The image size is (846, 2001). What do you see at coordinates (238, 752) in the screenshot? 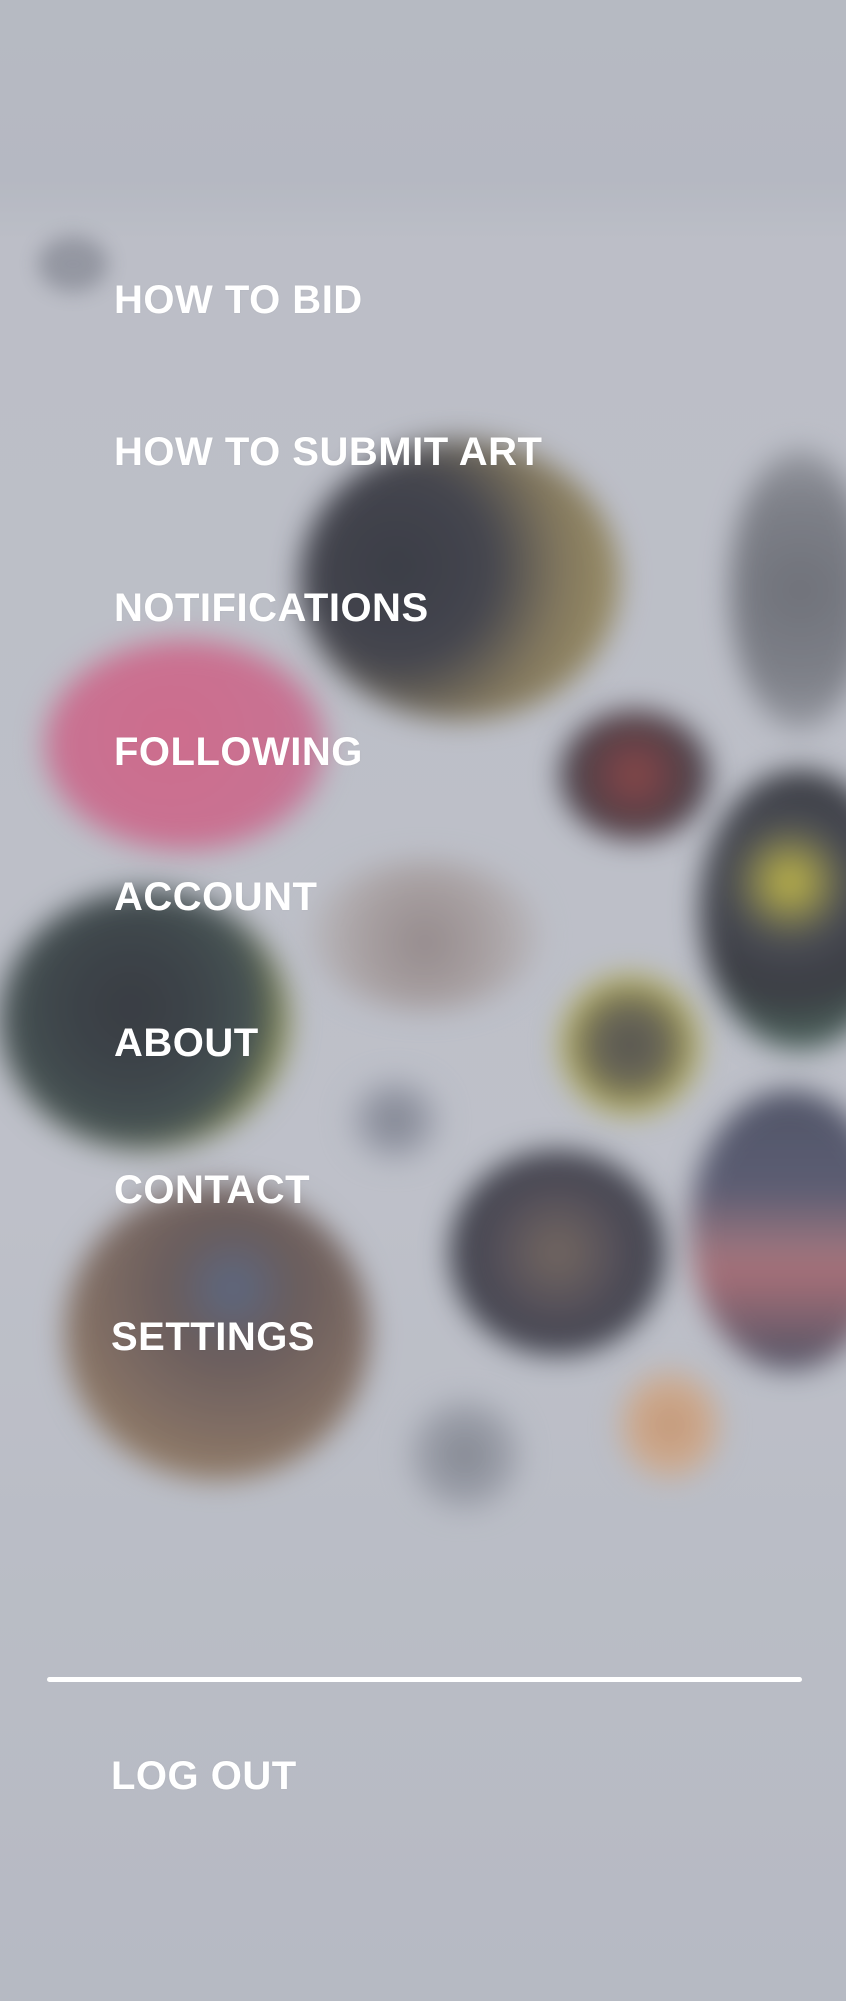
I see `menu-item-following: FOLLOWING` at bounding box center [238, 752].